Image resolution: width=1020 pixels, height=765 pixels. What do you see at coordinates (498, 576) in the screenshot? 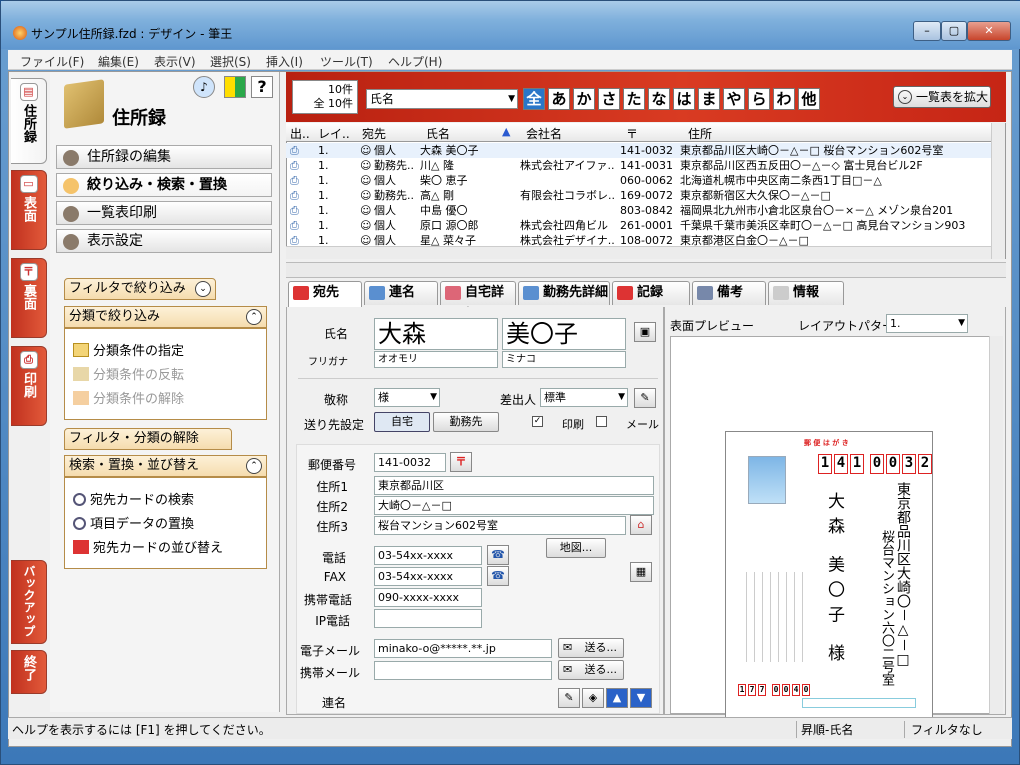
I see `fax-icon: ☎` at bounding box center [498, 576].